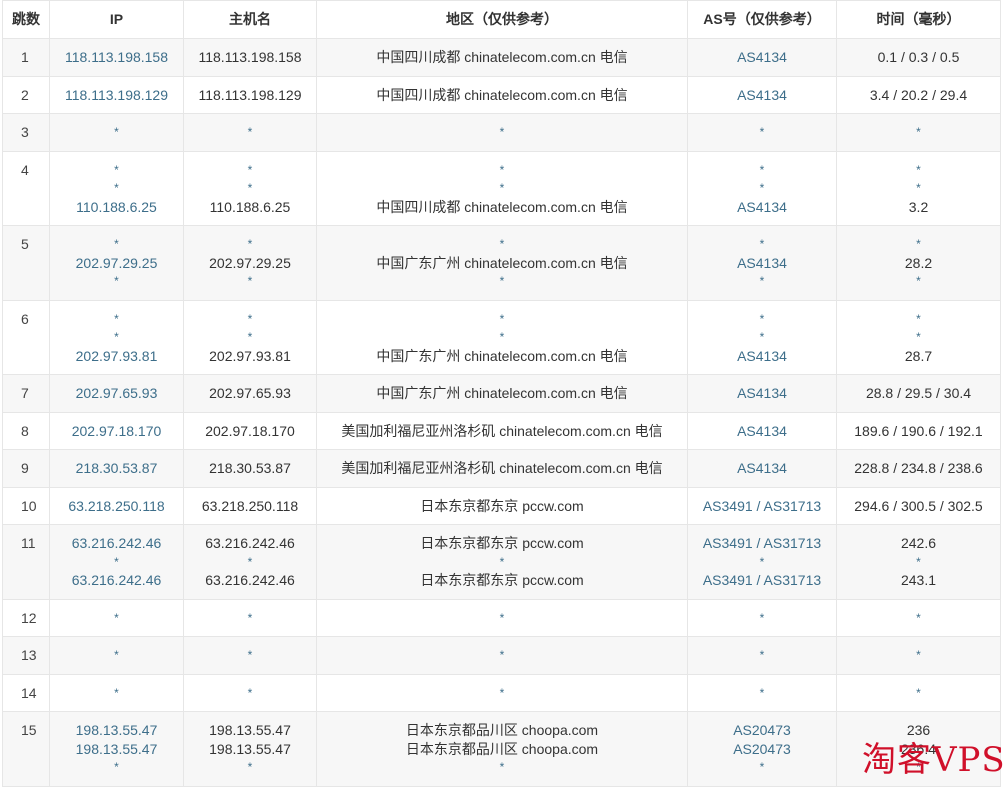 Image resolution: width=1006 pixels, height=795 pixels. Describe the element at coordinates (918, 355) in the screenshot. I see `time-value: 28.7` at that location.